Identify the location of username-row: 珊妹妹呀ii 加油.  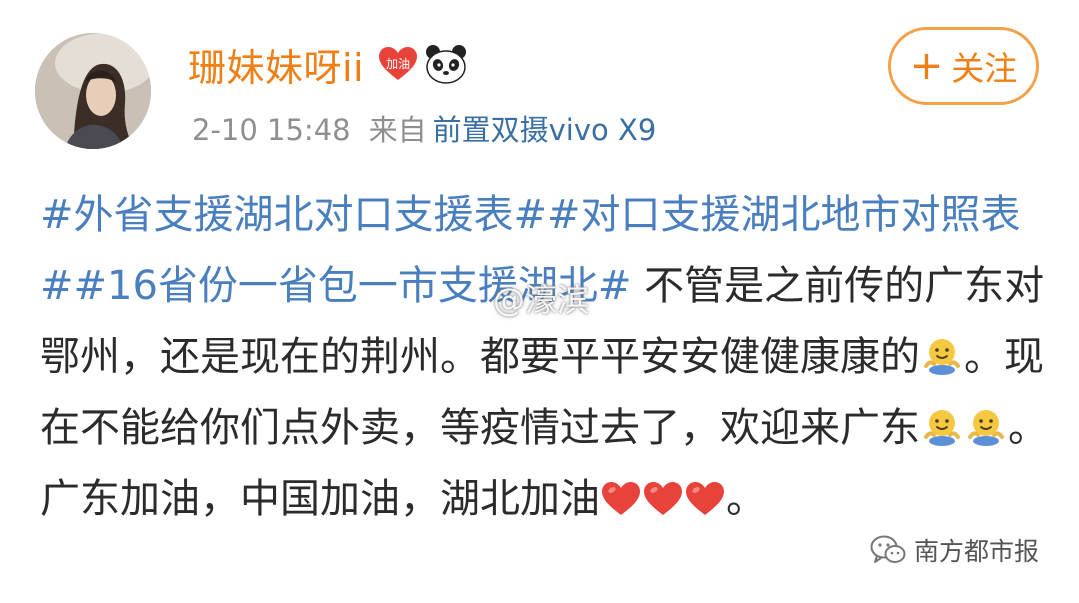
(328, 64).